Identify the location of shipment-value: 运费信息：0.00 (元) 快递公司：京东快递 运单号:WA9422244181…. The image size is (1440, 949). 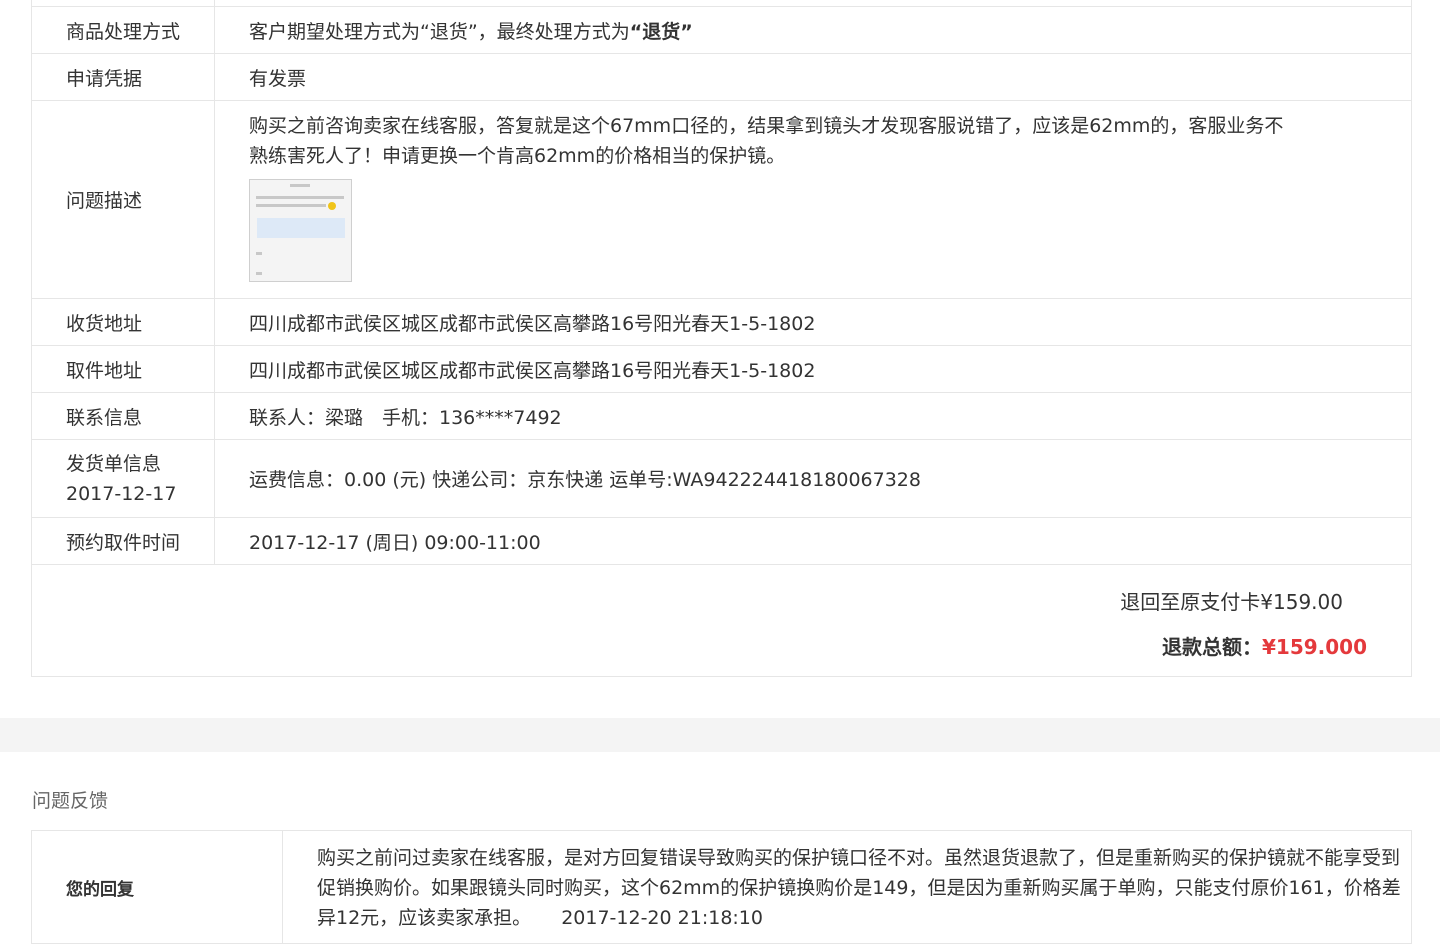
(813, 478).